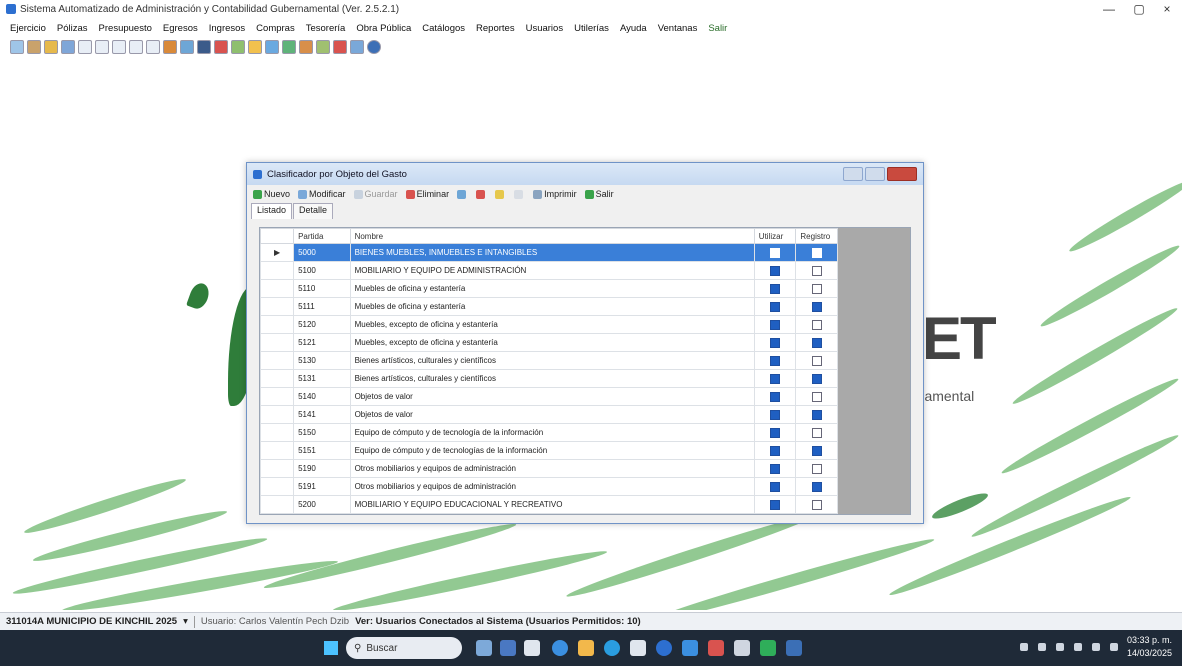 Image resolution: width=1182 pixels, height=666 pixels. What do you see at coordinates (170, 47) in the screenshot?
I see `report-icon` at bounding box center [170, 47].